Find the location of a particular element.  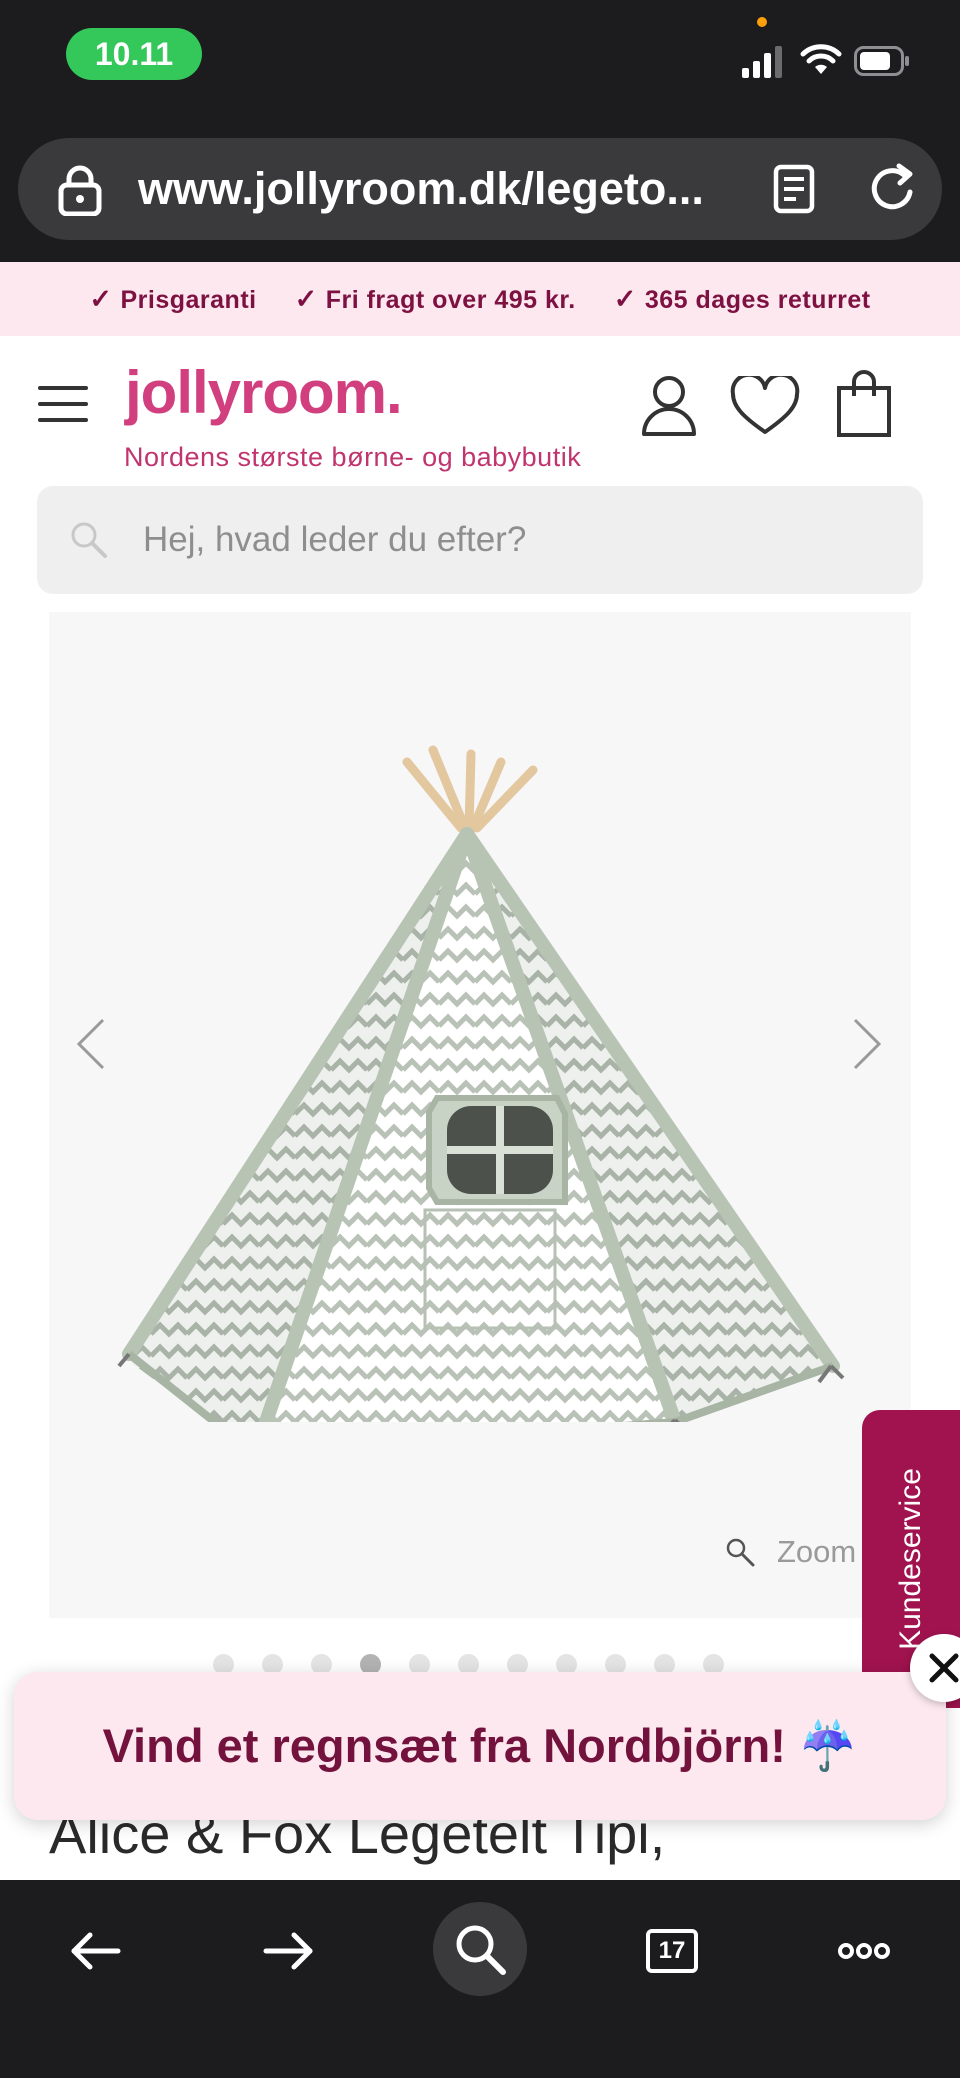

search-input is located at coordinates (513, 540).